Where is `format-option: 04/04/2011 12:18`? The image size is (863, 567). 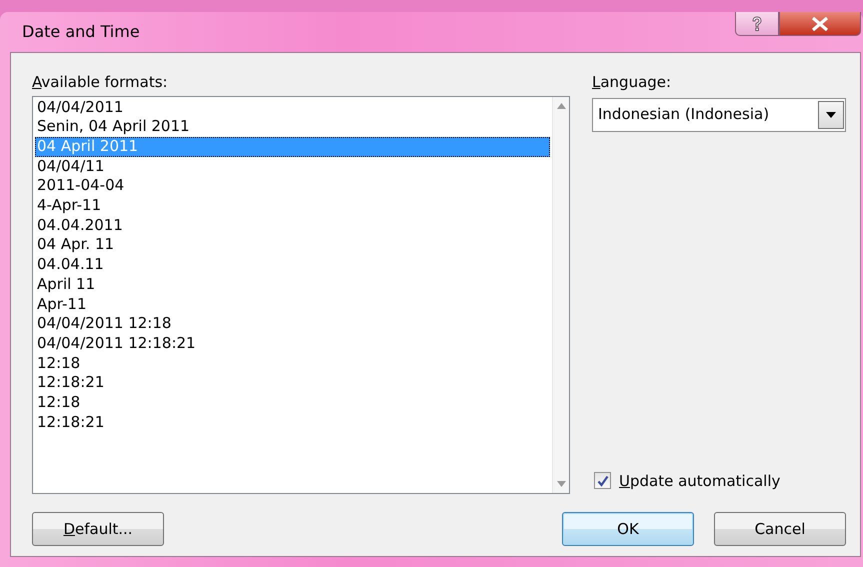 format-option: 04/04/2011 12:18 is located at coordinates (292, 324).